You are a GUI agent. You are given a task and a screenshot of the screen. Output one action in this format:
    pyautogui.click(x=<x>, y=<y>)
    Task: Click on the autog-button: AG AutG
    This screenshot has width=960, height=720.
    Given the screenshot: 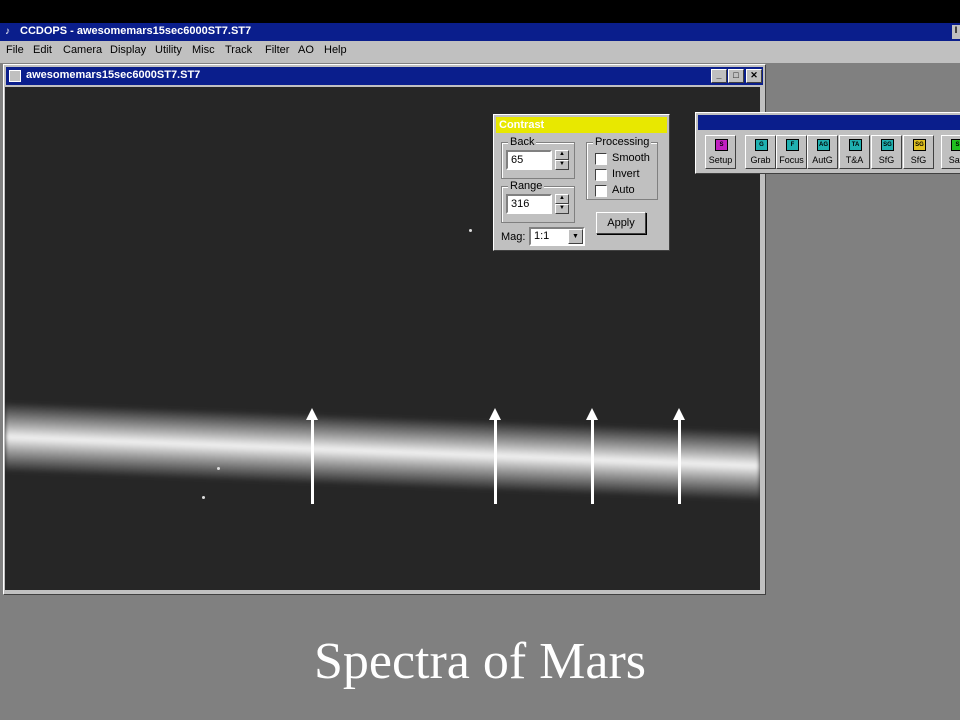 What is the action you would take?
    pyautogui.click(x=822, y=152)
    